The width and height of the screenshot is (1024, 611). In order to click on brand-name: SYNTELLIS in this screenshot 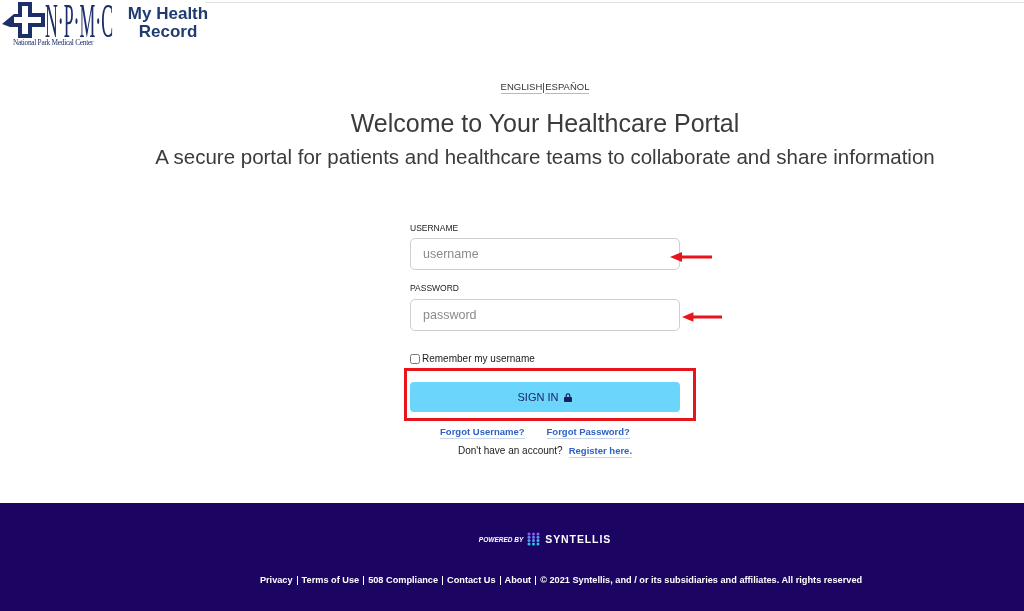, I will do `click(578, 539)`.